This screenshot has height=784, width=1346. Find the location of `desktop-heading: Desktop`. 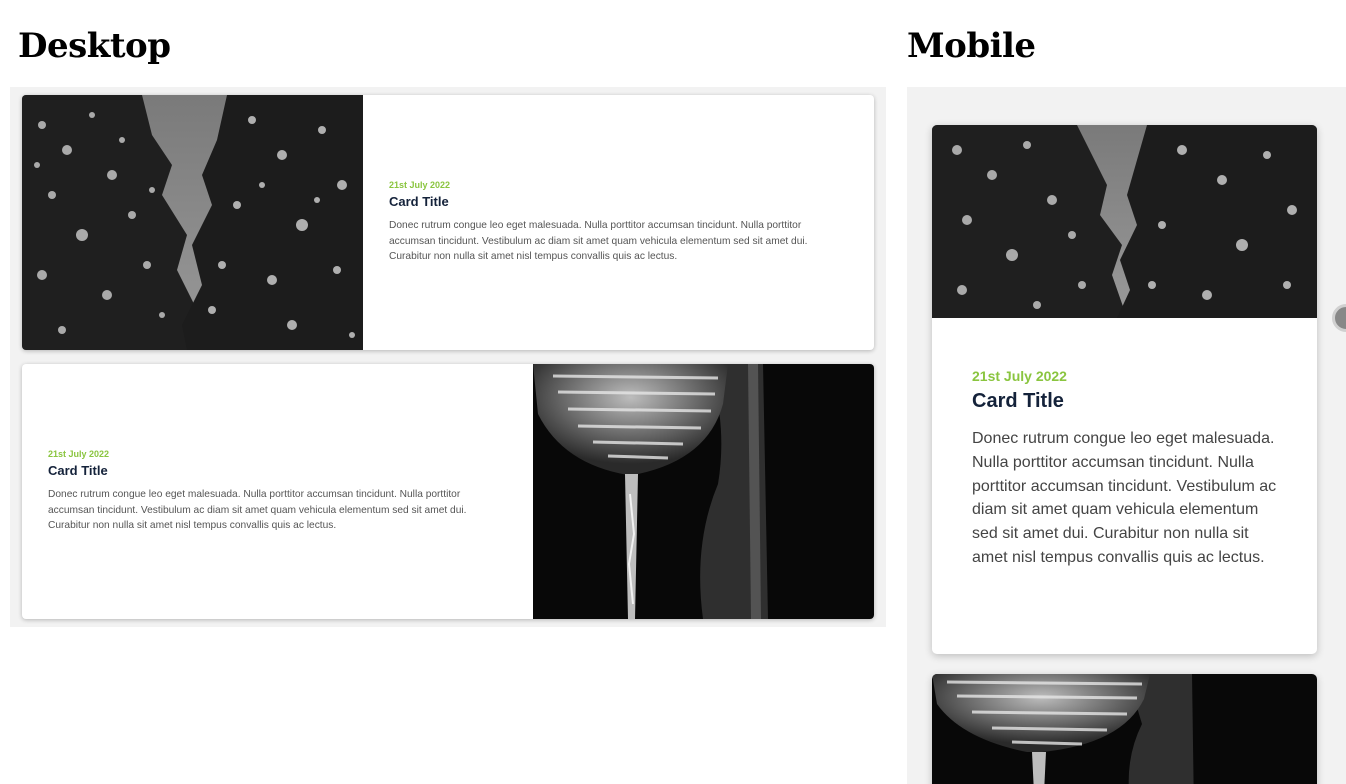

desktop-heading: Desktop is located at coordinates (94, 46).